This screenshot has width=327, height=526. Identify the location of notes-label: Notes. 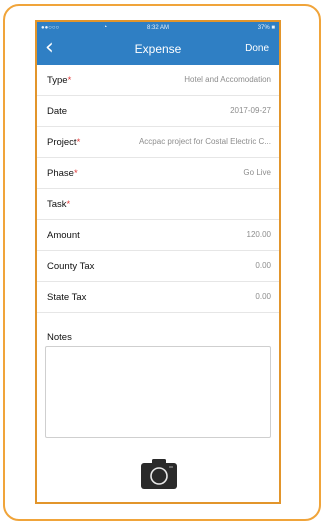
(59, 337).